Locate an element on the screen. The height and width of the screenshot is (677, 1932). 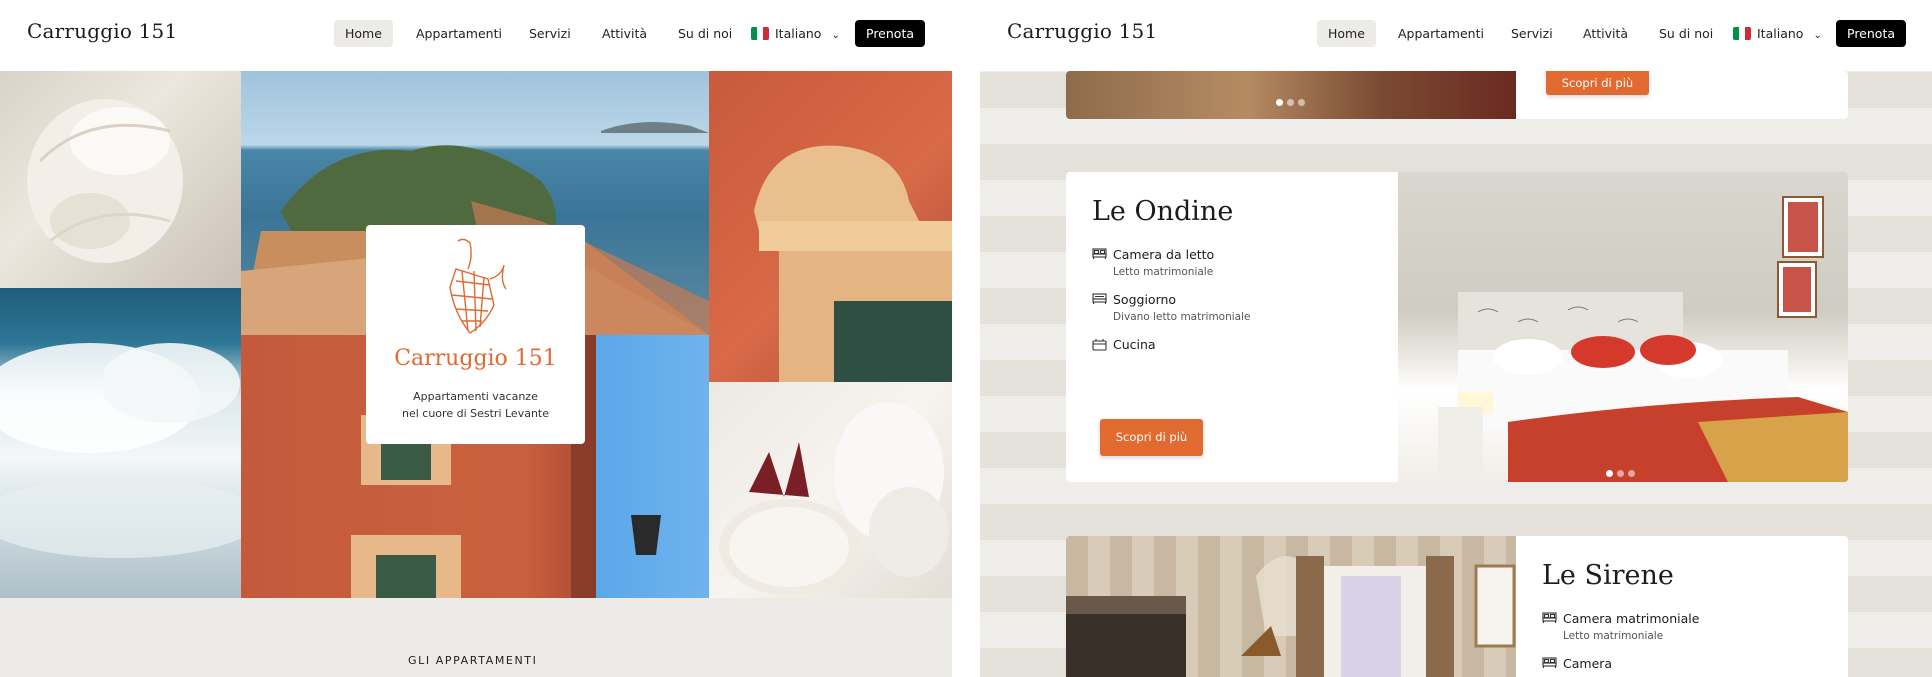
hero-subtitle-line2: nel cuore di Sestri Levante is located at coordinates (475, 413).